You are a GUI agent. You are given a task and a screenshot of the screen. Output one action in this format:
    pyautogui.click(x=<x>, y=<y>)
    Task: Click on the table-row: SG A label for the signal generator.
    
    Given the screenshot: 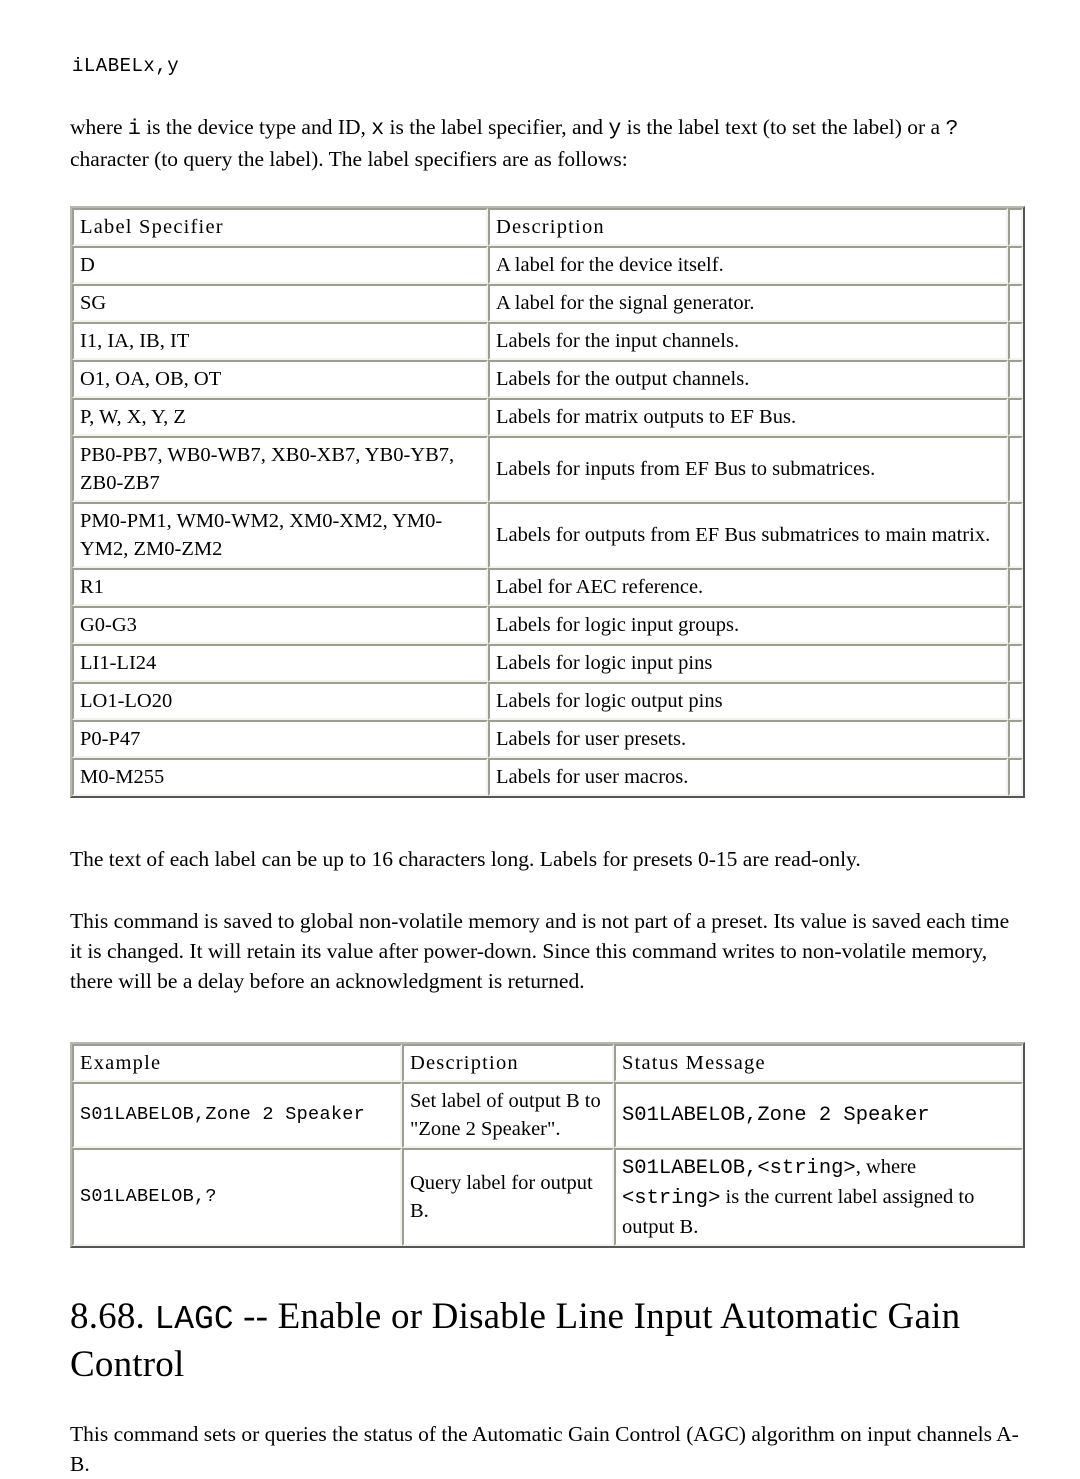 What is the action you would take?
    pyautogui.click(x=547, y=303)
    